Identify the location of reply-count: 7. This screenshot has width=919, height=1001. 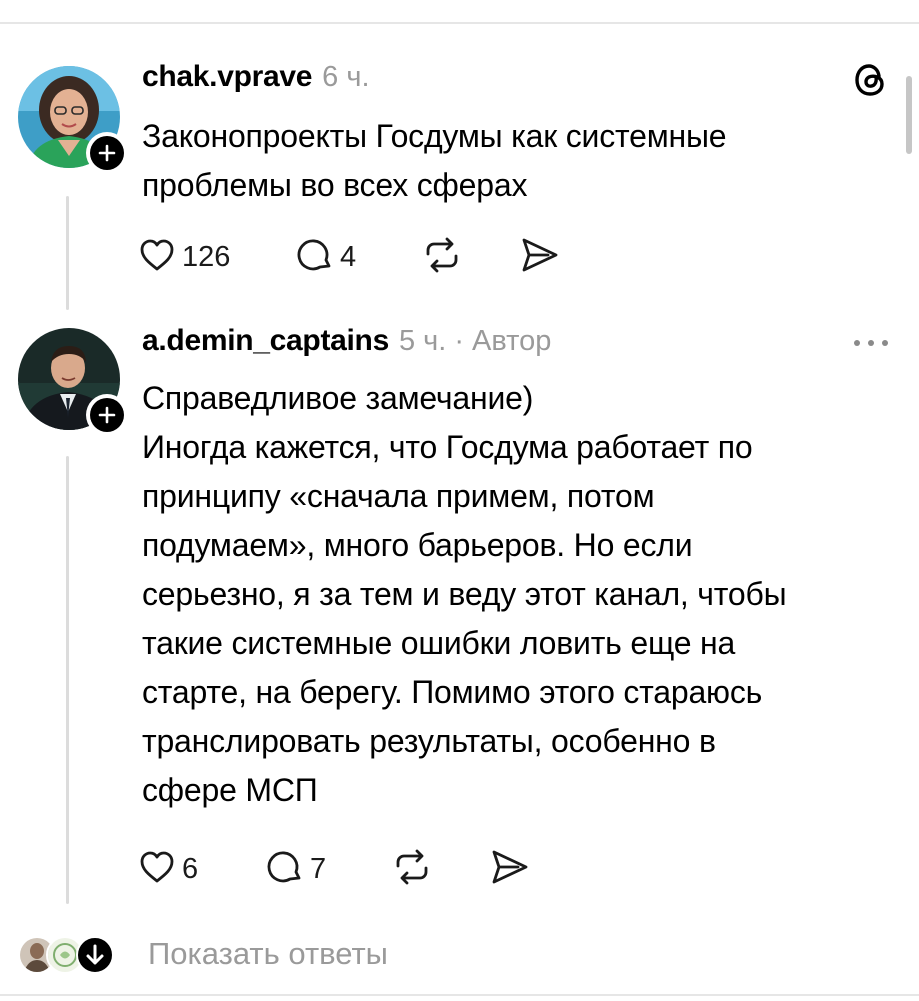
(318, 868).